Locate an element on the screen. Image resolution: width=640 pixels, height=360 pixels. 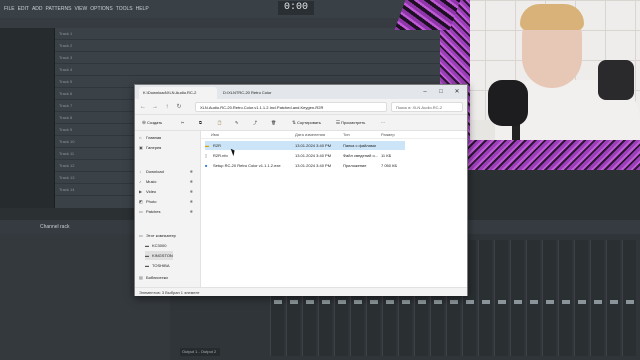
track-label: Track 7 is located at coordinates (66, 105).